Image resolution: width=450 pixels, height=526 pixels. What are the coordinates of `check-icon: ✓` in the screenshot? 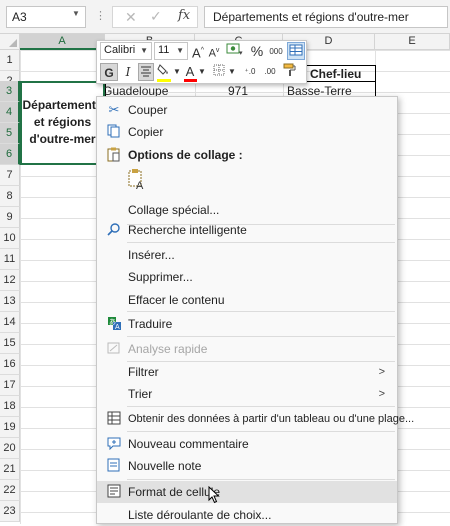 It's located at (156, 16).